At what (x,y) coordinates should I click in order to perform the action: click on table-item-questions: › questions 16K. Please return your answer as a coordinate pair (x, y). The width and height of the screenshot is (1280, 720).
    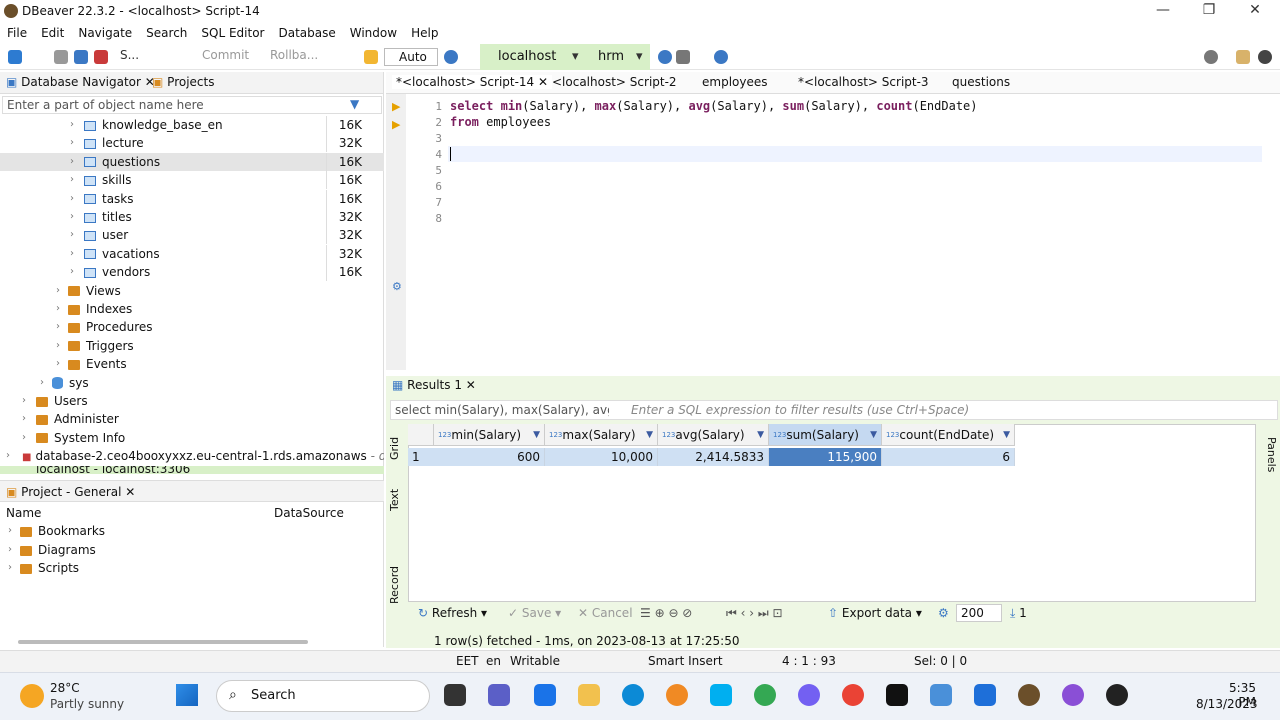
    Looking at the image, I should click on (192, 161).